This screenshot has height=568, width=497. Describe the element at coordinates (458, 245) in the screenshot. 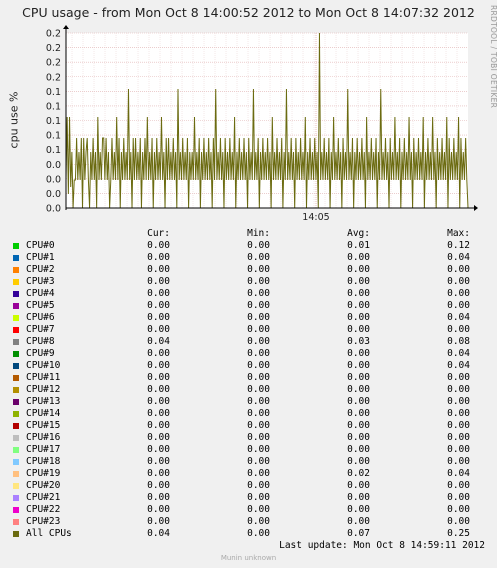

I see `legend-value-max: 0.12` at that location.